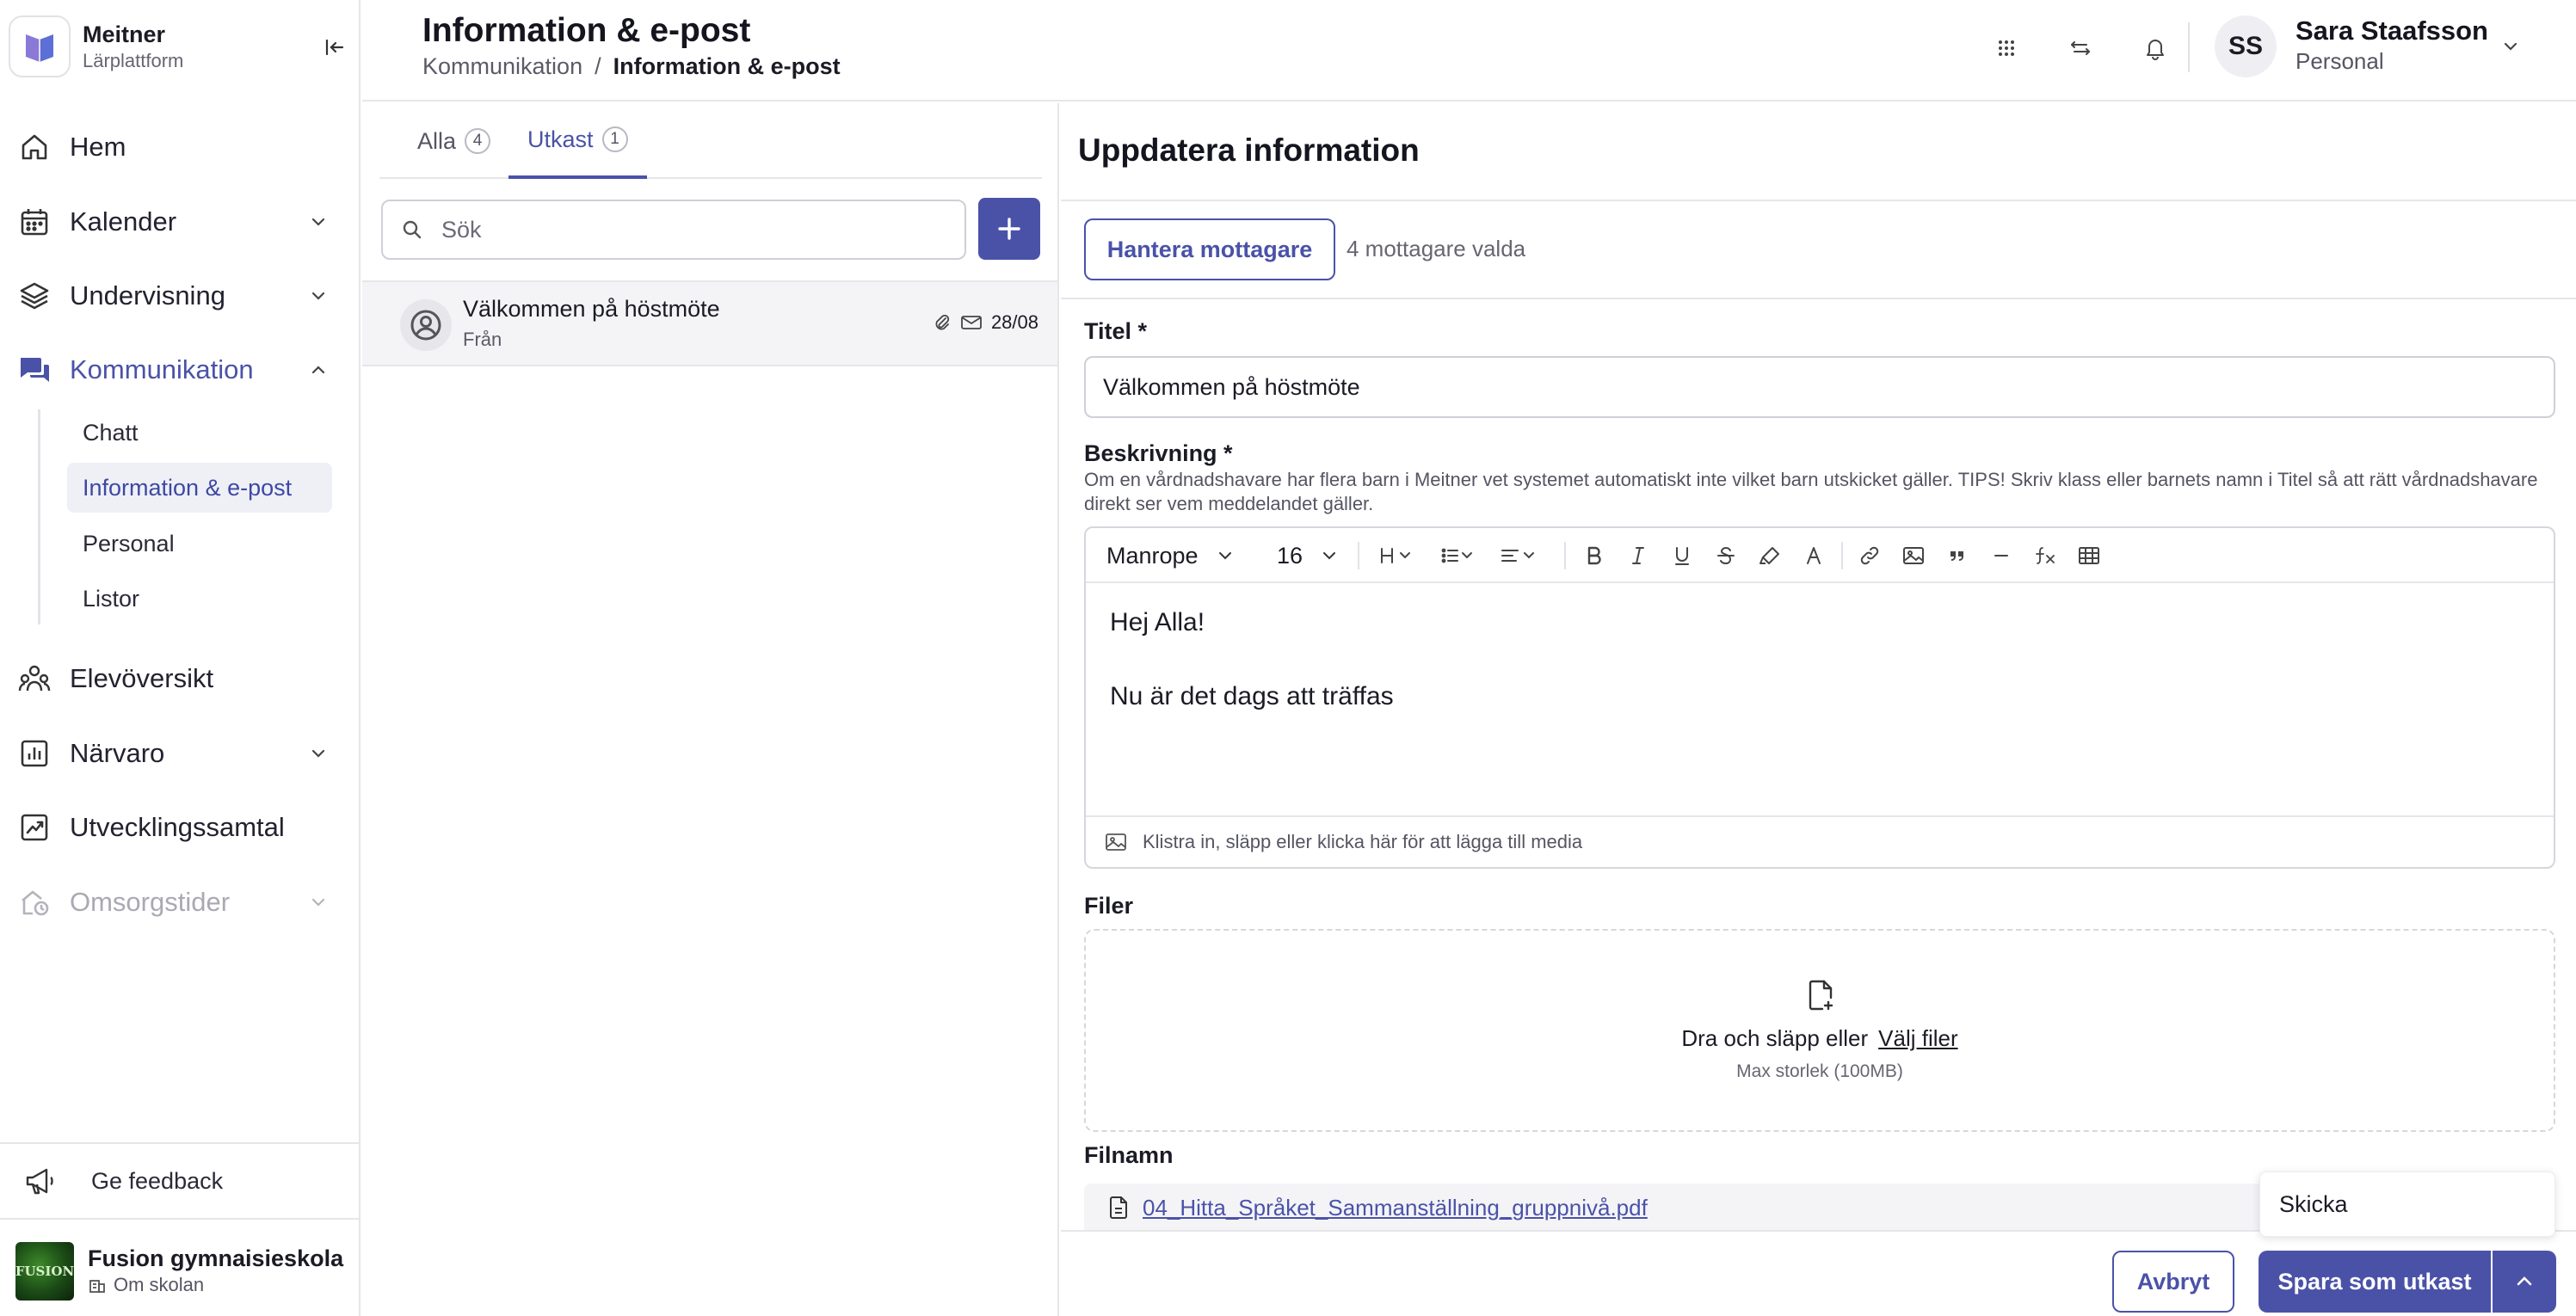  Describe the element at coordinates (1116, 331) in the screenshot. I see `title-label: Titel *` at that location.